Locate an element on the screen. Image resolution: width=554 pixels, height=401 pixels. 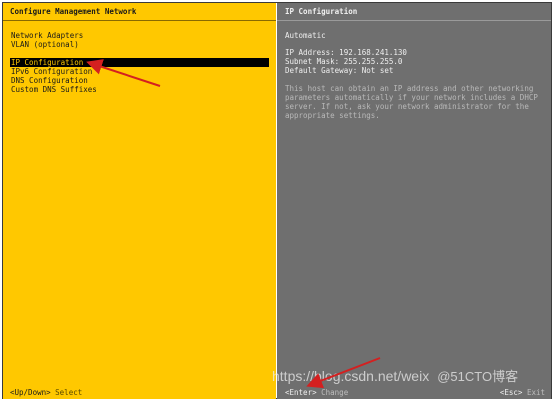
ip-mode: Automatic is located at coordinates (305, 35).